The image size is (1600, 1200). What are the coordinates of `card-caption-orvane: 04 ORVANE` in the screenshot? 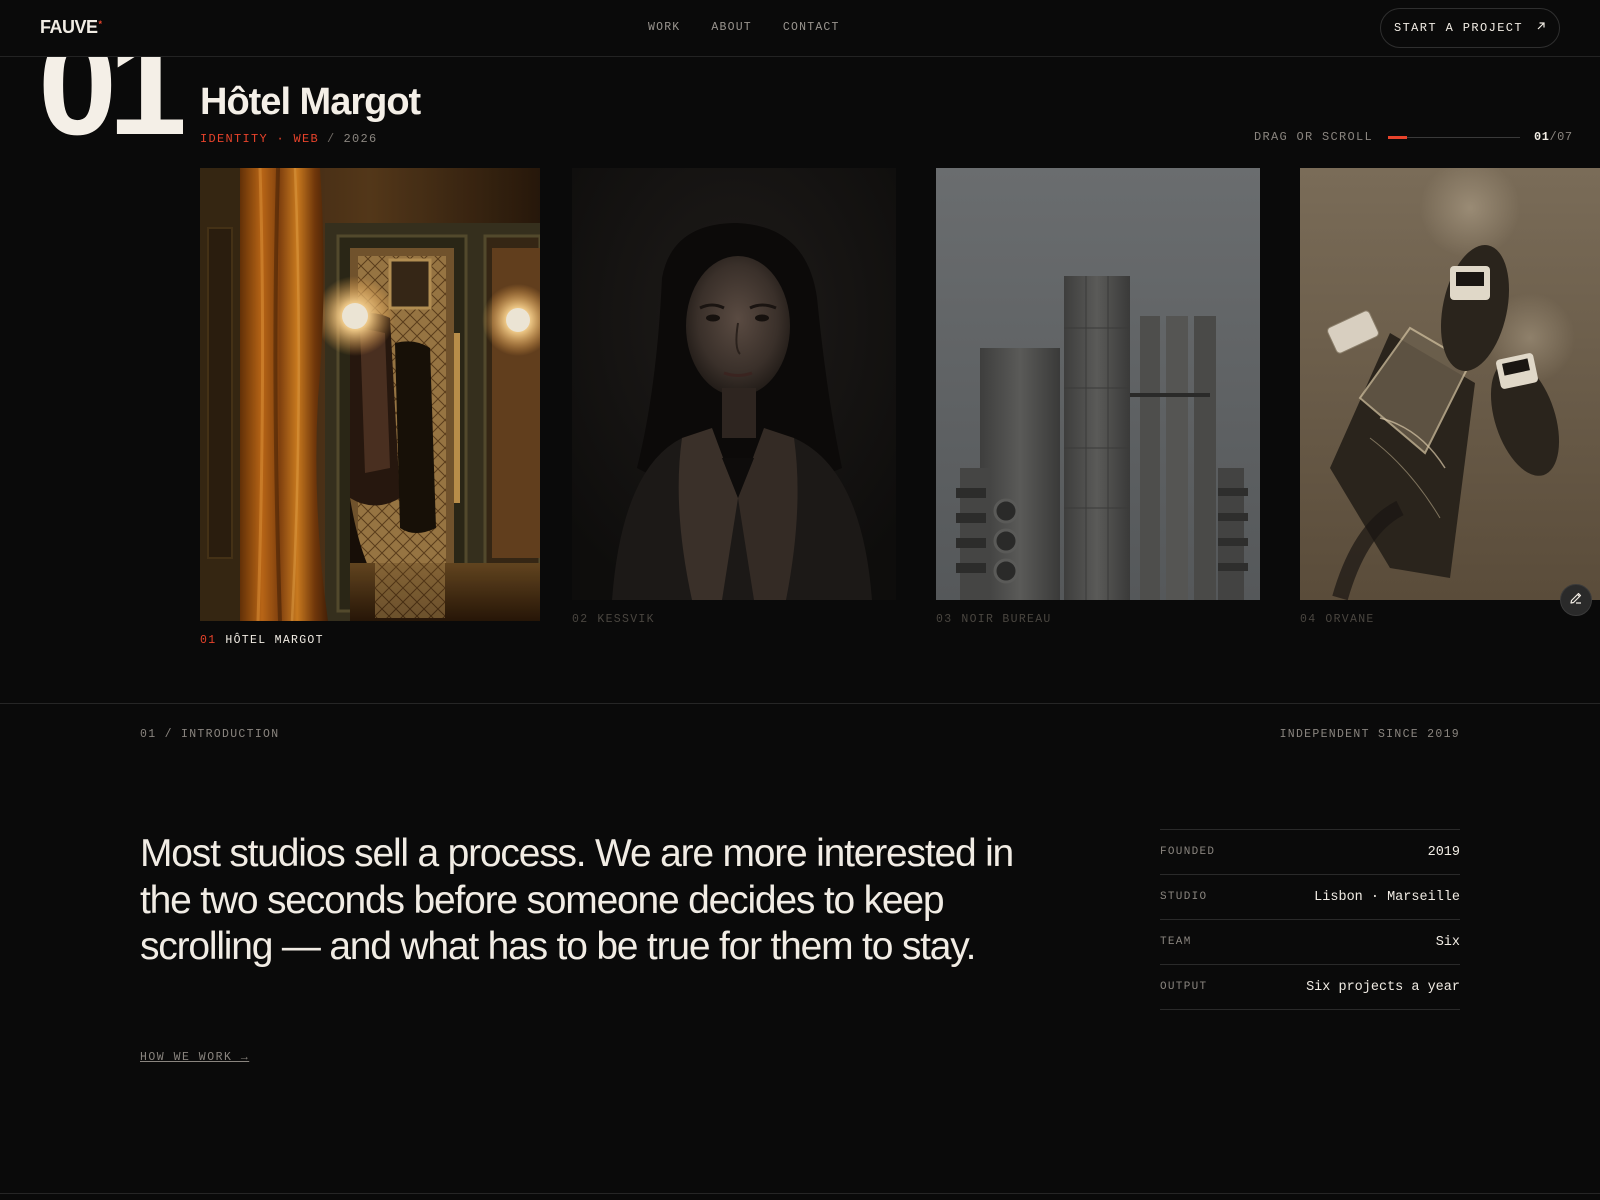 It's located at (1337, 619).